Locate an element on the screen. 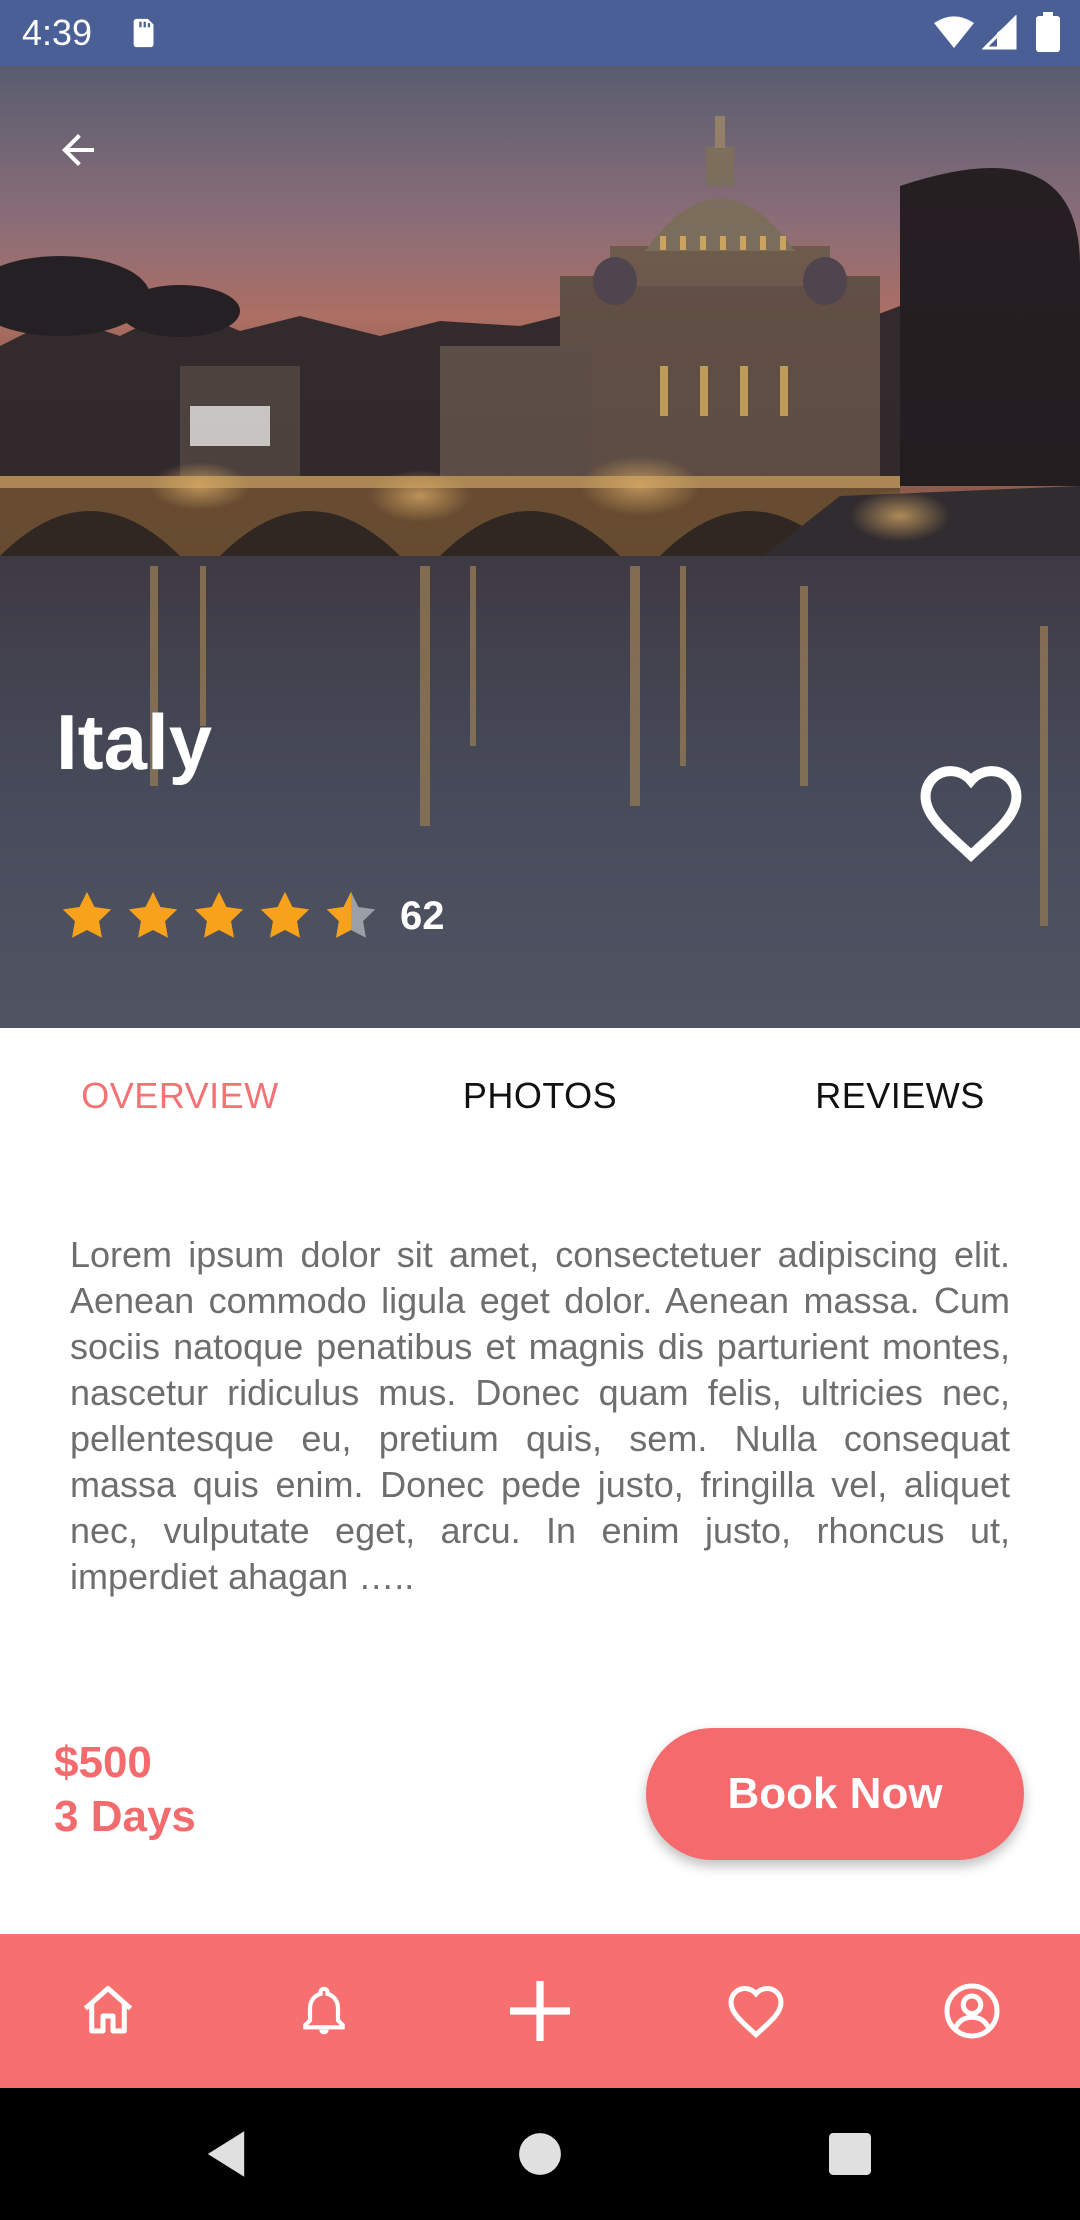 Image resolution: width=1080 pixels, height=2220 pixels. home-circle-icon is located at coordinates (540, 2154).